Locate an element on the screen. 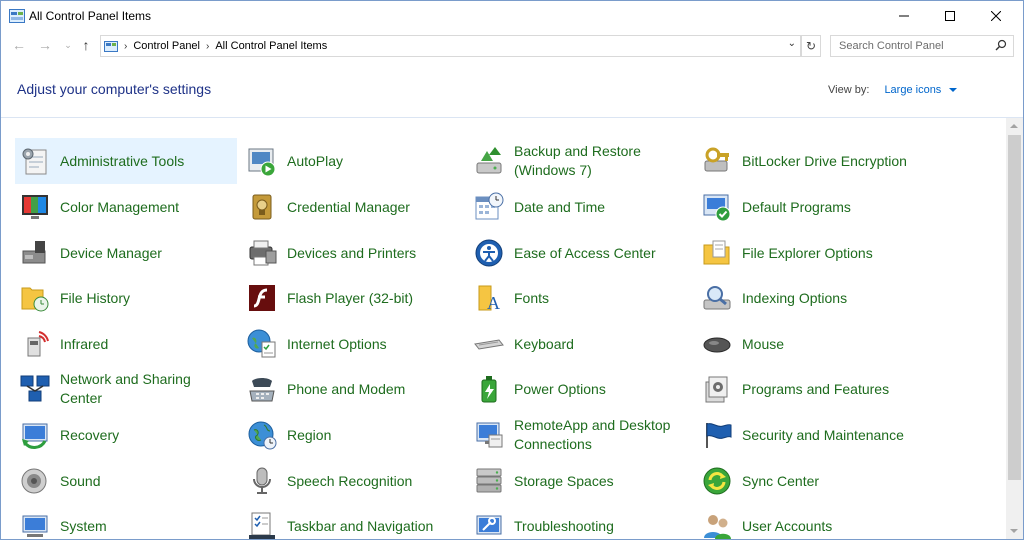  item-backup-restore: Backup and Restore (Windows 7) is located at coordinates (580, 161).